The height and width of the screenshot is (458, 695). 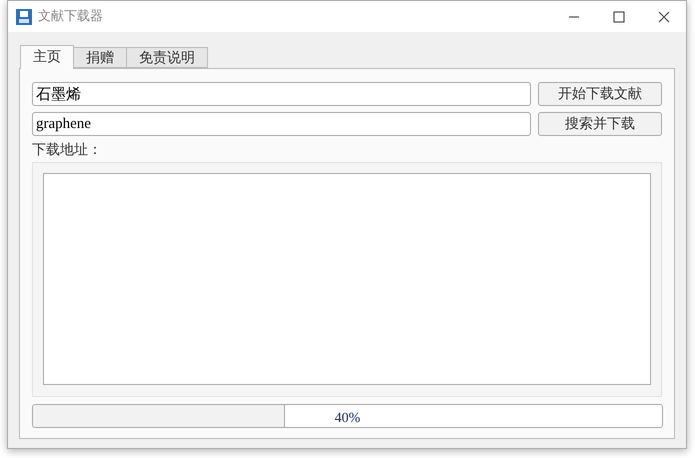 What do you see at coordinates (281, 94) in the screenshot?
I see `keyword-field: 石墨烯` at bounding box center [281, 94].